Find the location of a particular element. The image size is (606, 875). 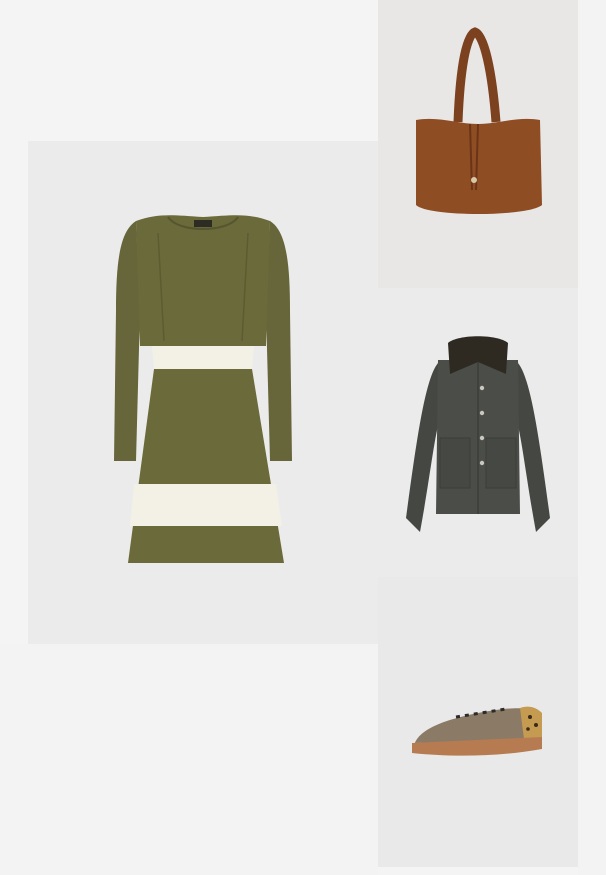

bag-icon is located at coordinates (479, 120).